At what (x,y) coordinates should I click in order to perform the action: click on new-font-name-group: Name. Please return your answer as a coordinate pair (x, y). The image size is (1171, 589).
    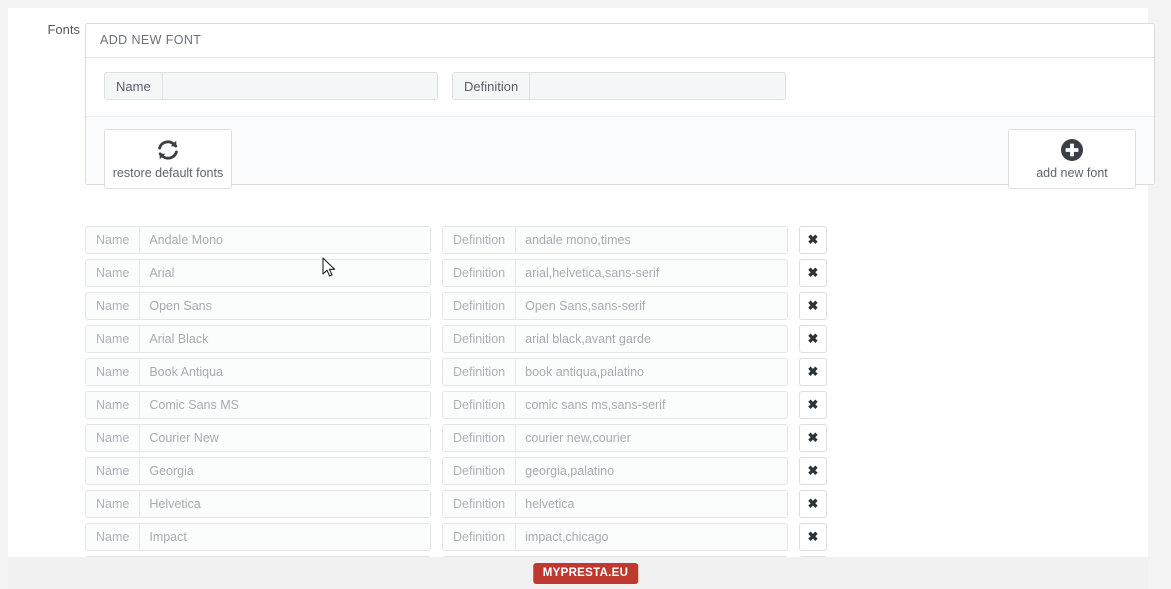
    Looking at the image, I should click on (271, 86).